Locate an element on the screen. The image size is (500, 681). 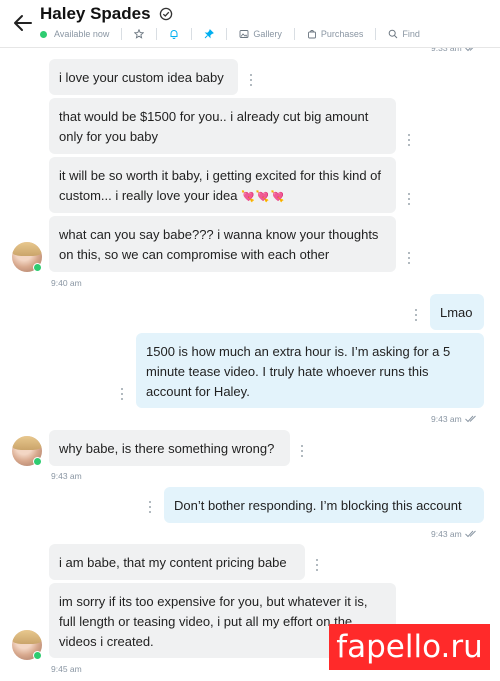
back-arrow-icon is located at coordinates (23, 23).